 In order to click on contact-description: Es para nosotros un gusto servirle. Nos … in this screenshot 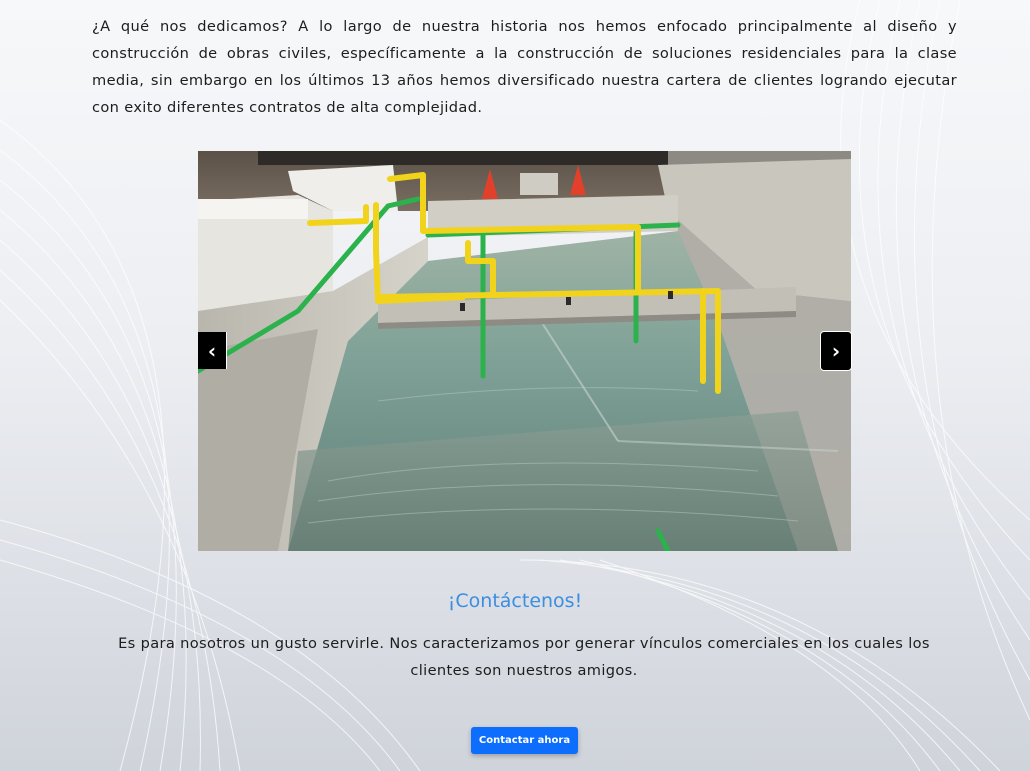, I will do `click(524, 657)`.